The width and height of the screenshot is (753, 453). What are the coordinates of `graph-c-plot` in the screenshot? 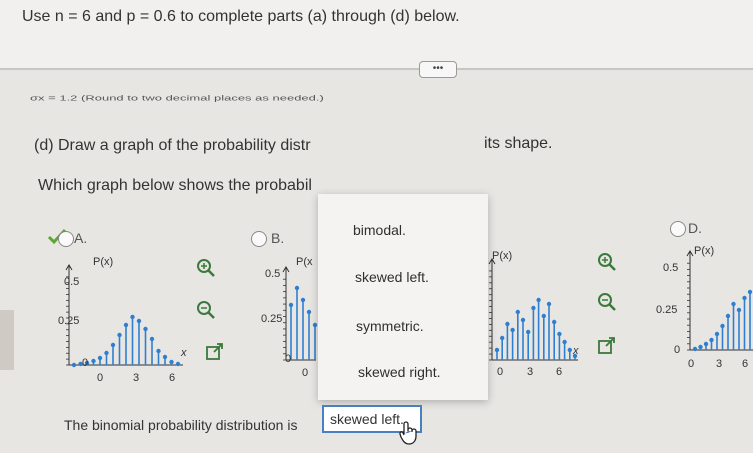 It's located at (533, 309).